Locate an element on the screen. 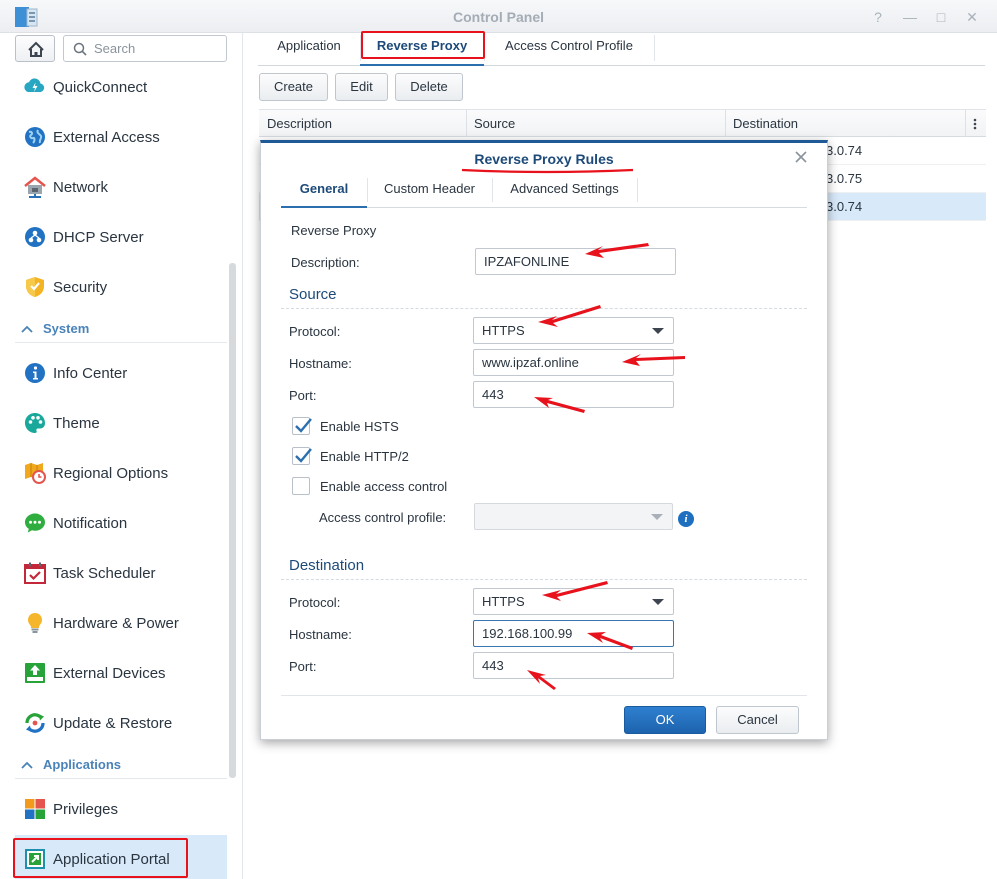  upload-device-icon is located at coordinates (35, 673).